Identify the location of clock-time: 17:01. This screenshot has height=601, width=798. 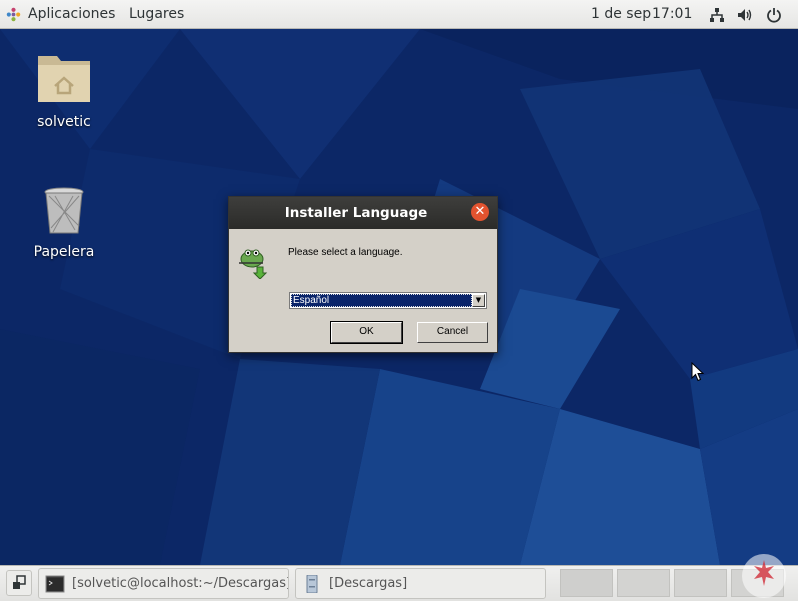
(672, 14).